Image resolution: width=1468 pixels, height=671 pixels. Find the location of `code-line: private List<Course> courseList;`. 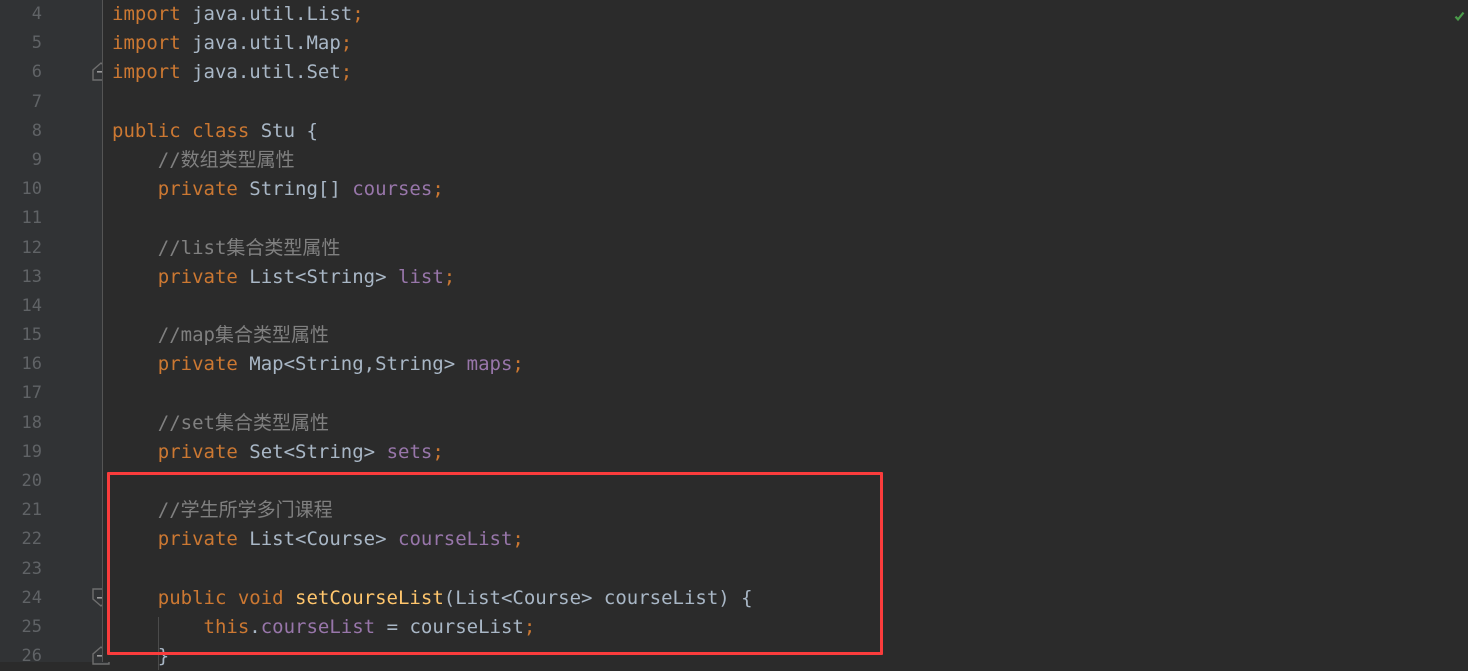

code-line: private List<Course> courseList; is located at coordinates (785, 539).